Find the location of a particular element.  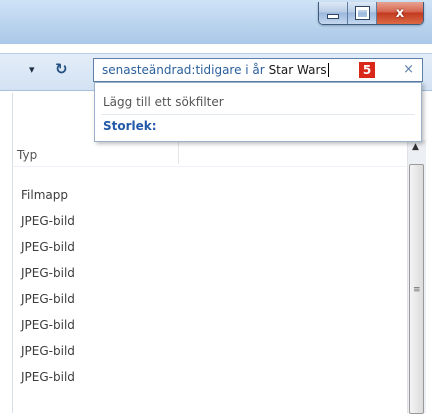

history-dropdown-icon: ▾ is located at coordinates (32, 69).